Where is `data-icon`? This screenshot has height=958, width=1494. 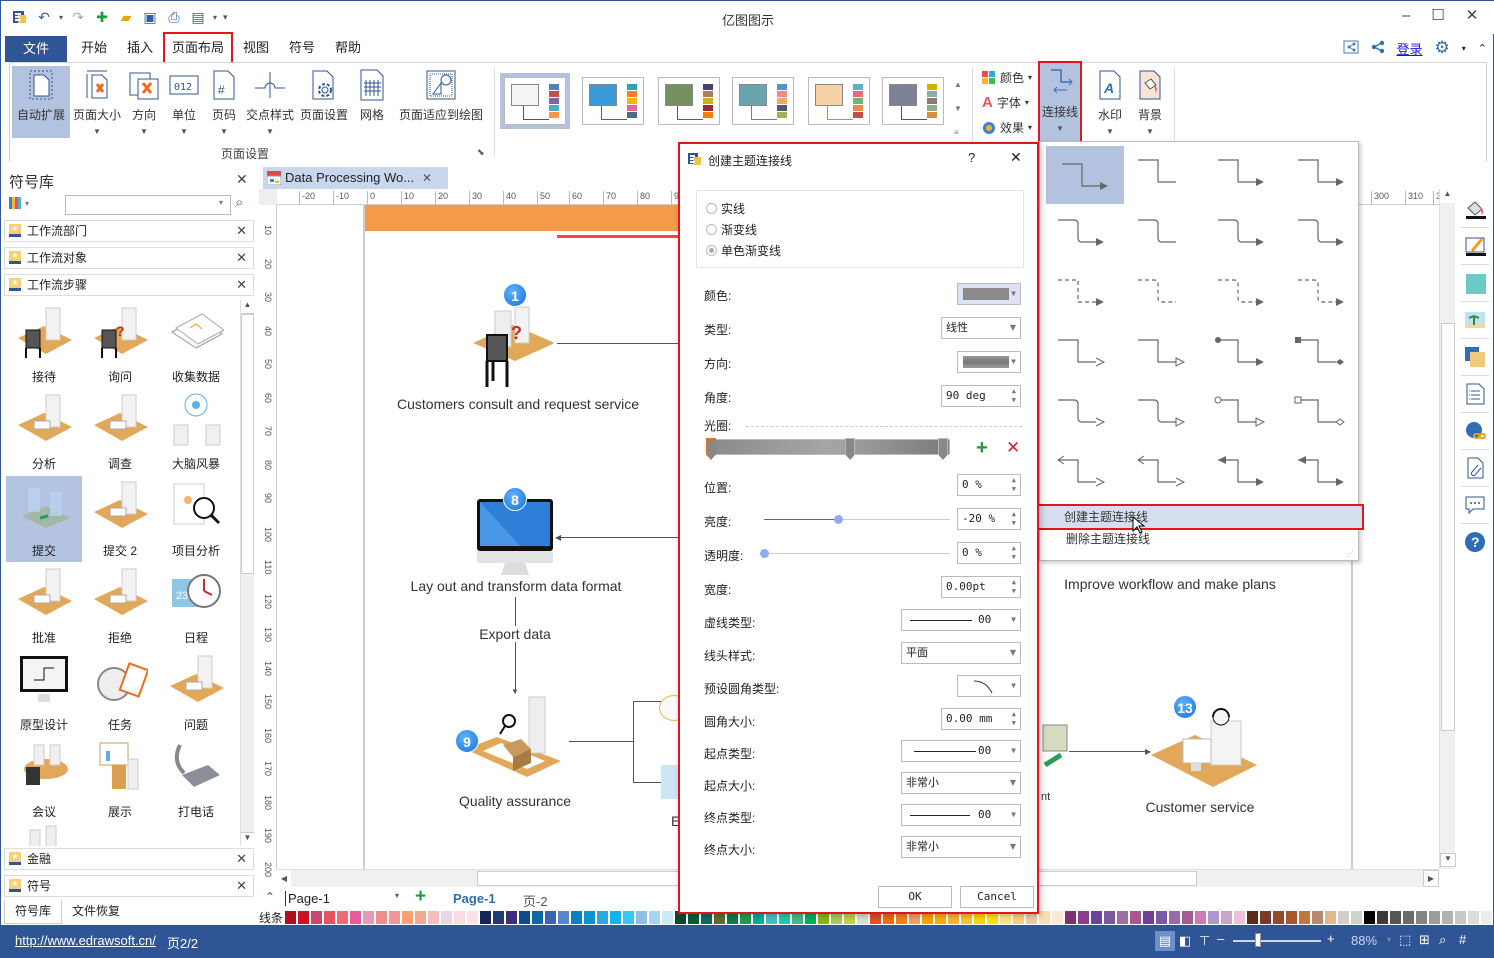 data-icon is located at coordinates (1475, 394).